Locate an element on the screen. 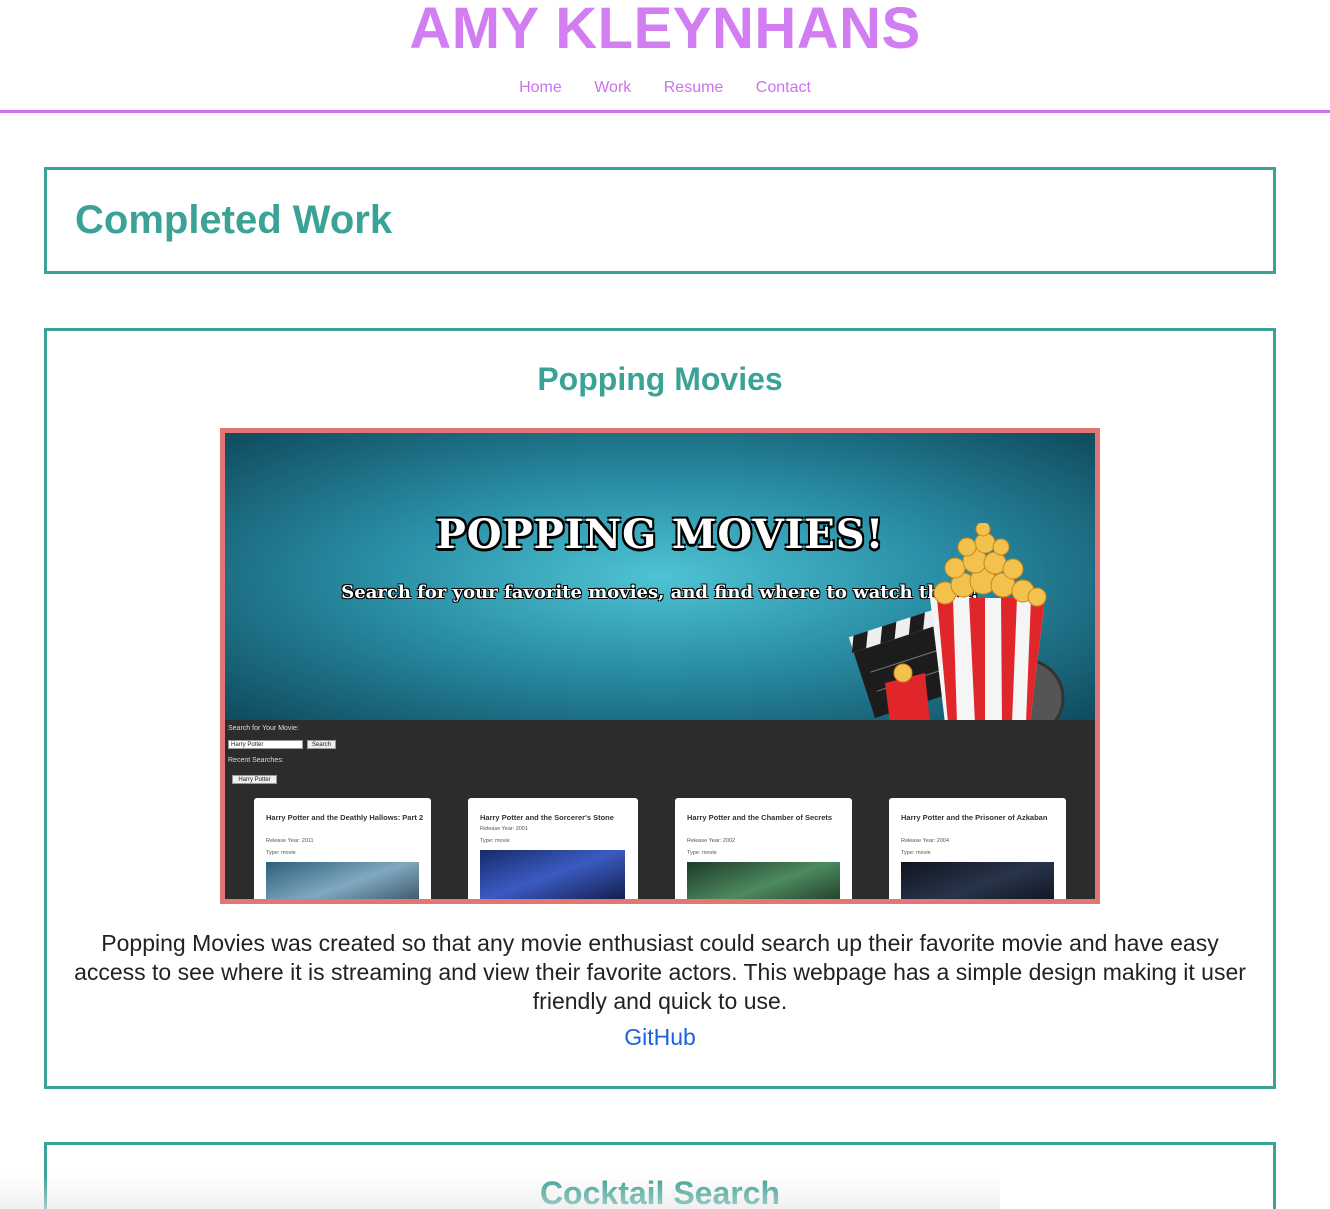  search-button: Search is located at coordinates (321, 744).